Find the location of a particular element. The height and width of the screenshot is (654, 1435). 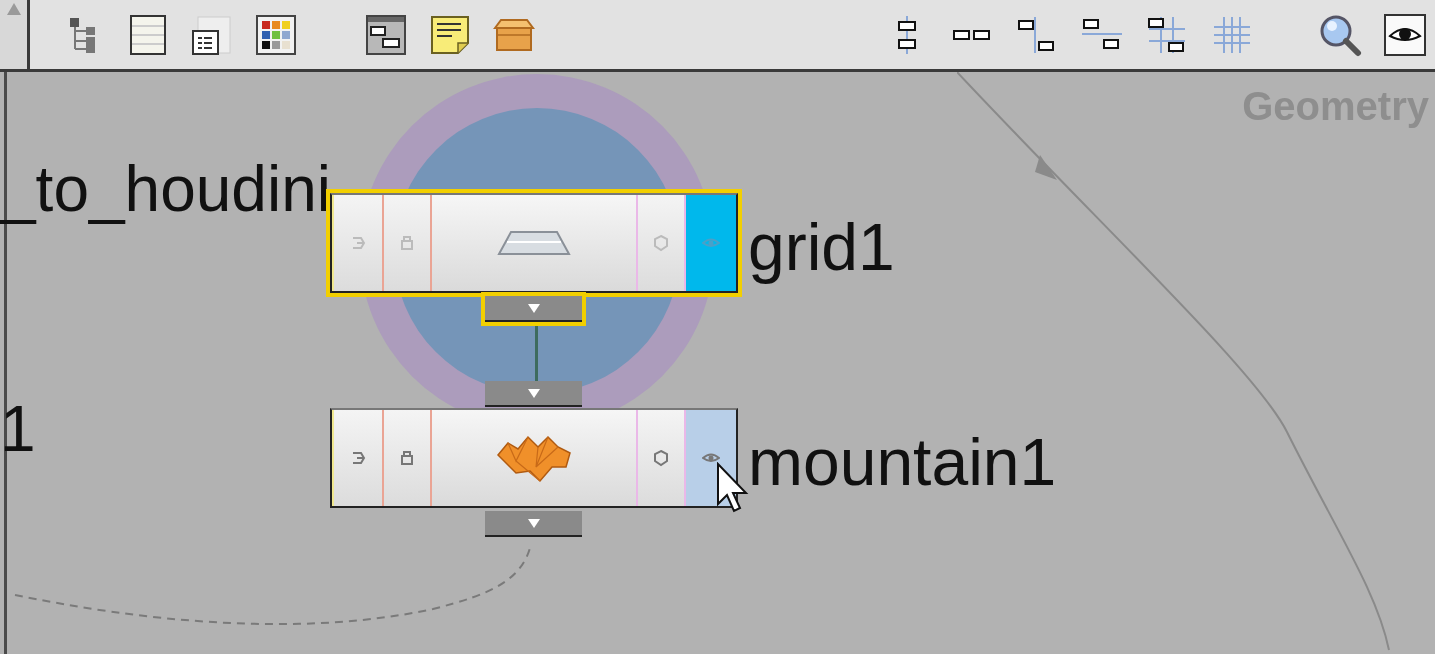

color-palette-button is located at coordinates (276, 34).